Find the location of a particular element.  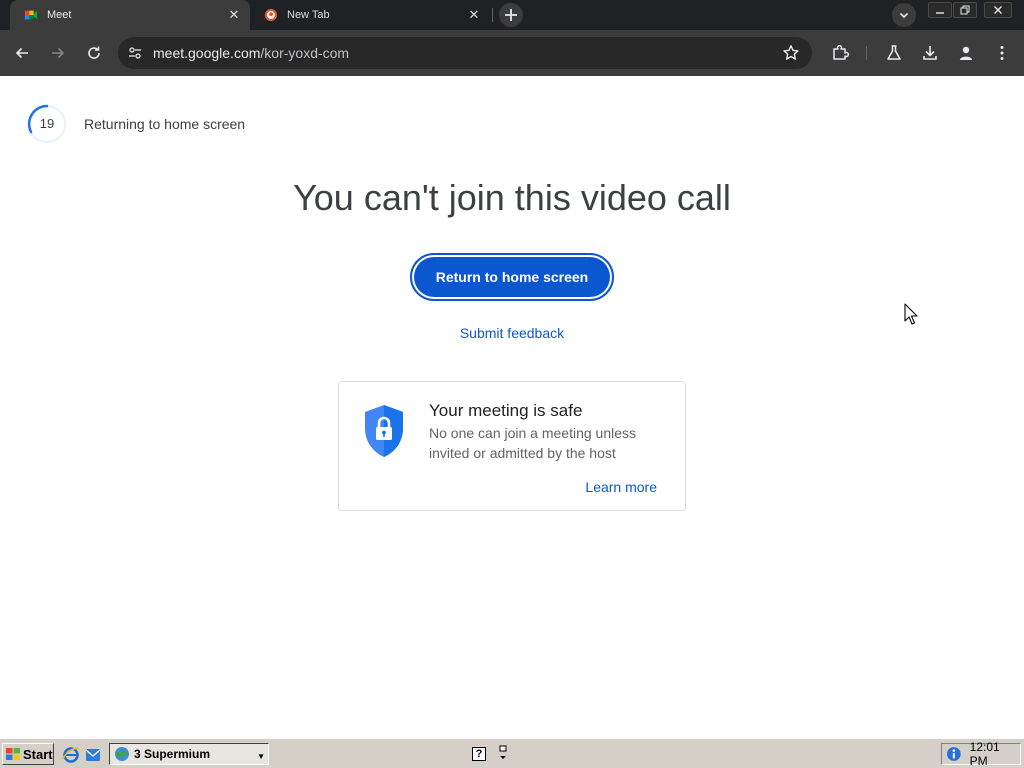

browser-toolbar: meet.google.com/kor-yoxd-com is located at coordinates (512, 53).